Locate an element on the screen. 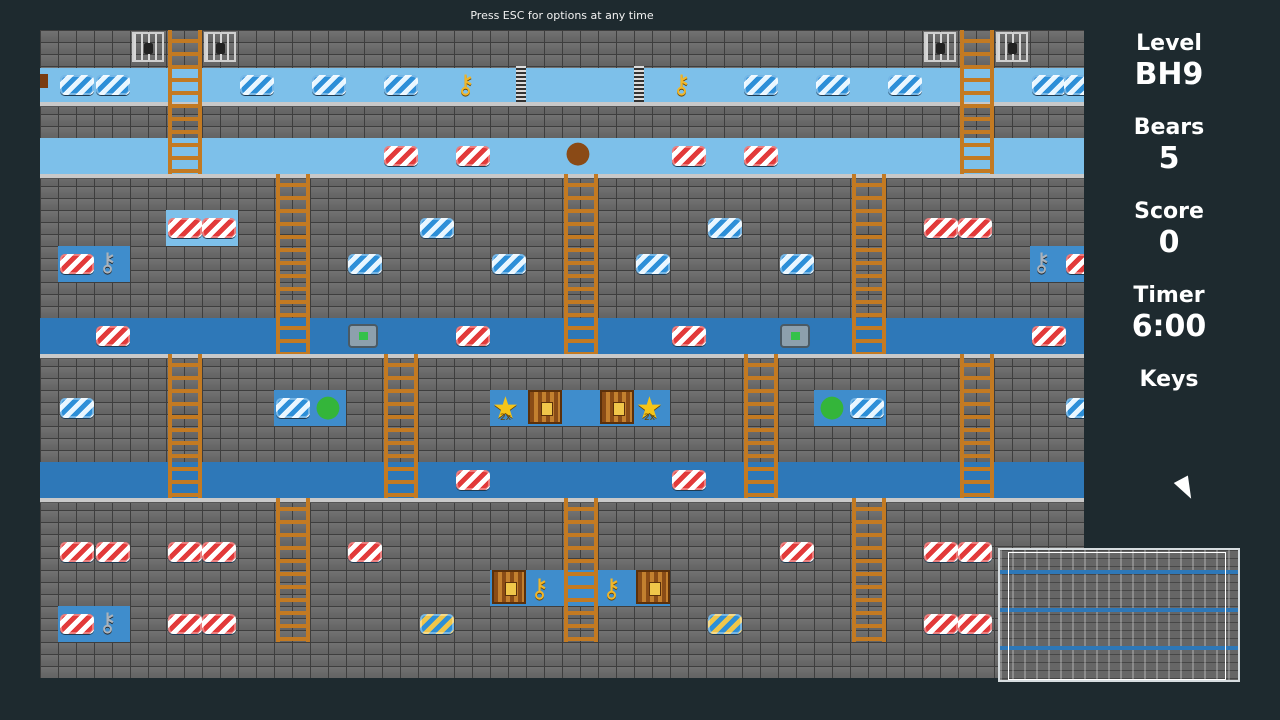  minimap-viewport is located at coordinates (1117, 616).